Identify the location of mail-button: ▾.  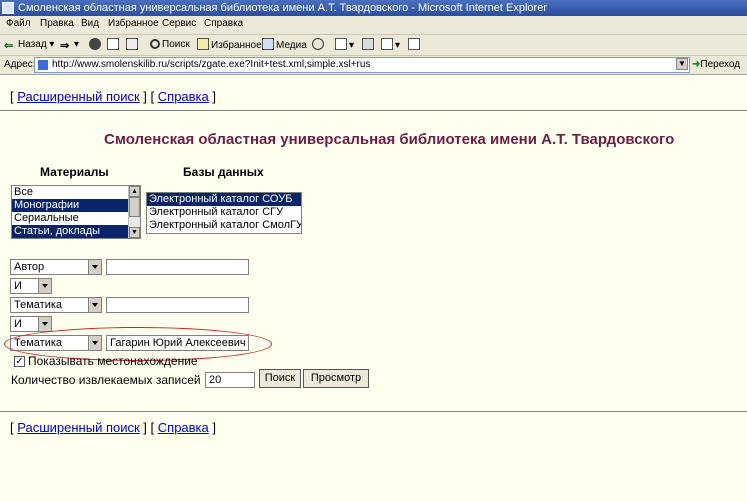
(344, 45).